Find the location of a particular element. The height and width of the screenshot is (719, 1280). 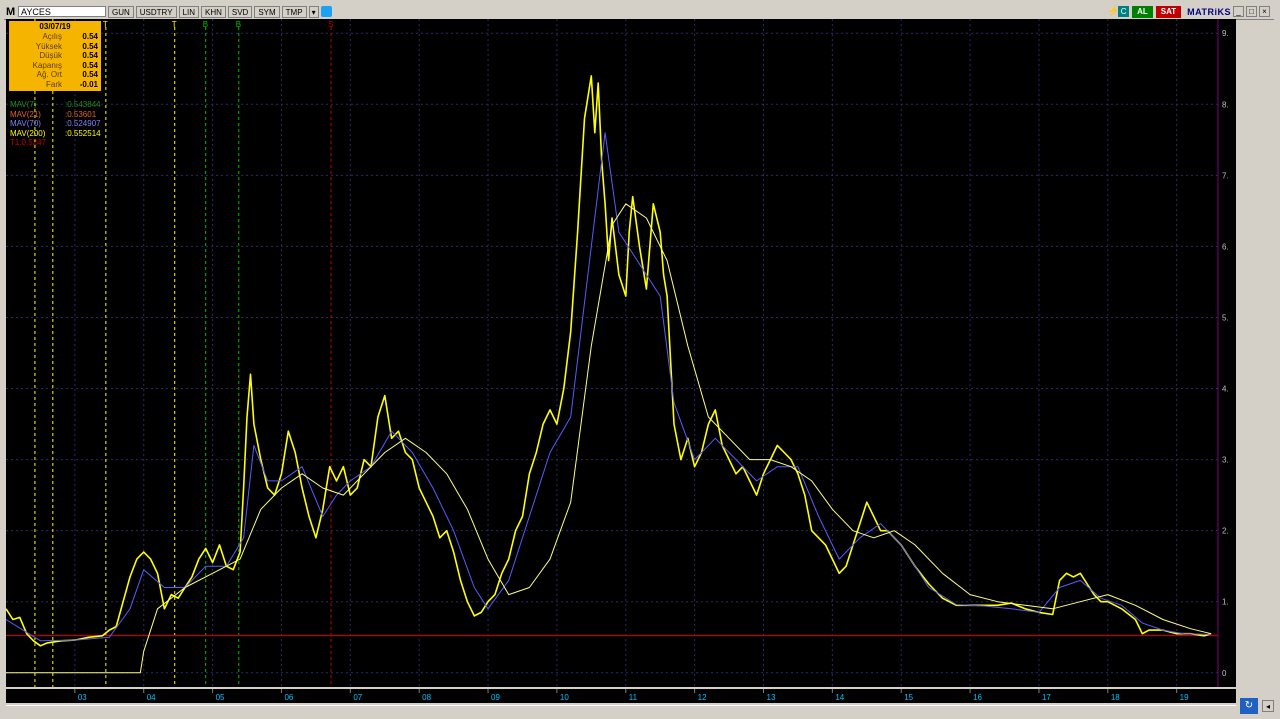

y-tick-label: 6. is located at coordinates (1225, 246).